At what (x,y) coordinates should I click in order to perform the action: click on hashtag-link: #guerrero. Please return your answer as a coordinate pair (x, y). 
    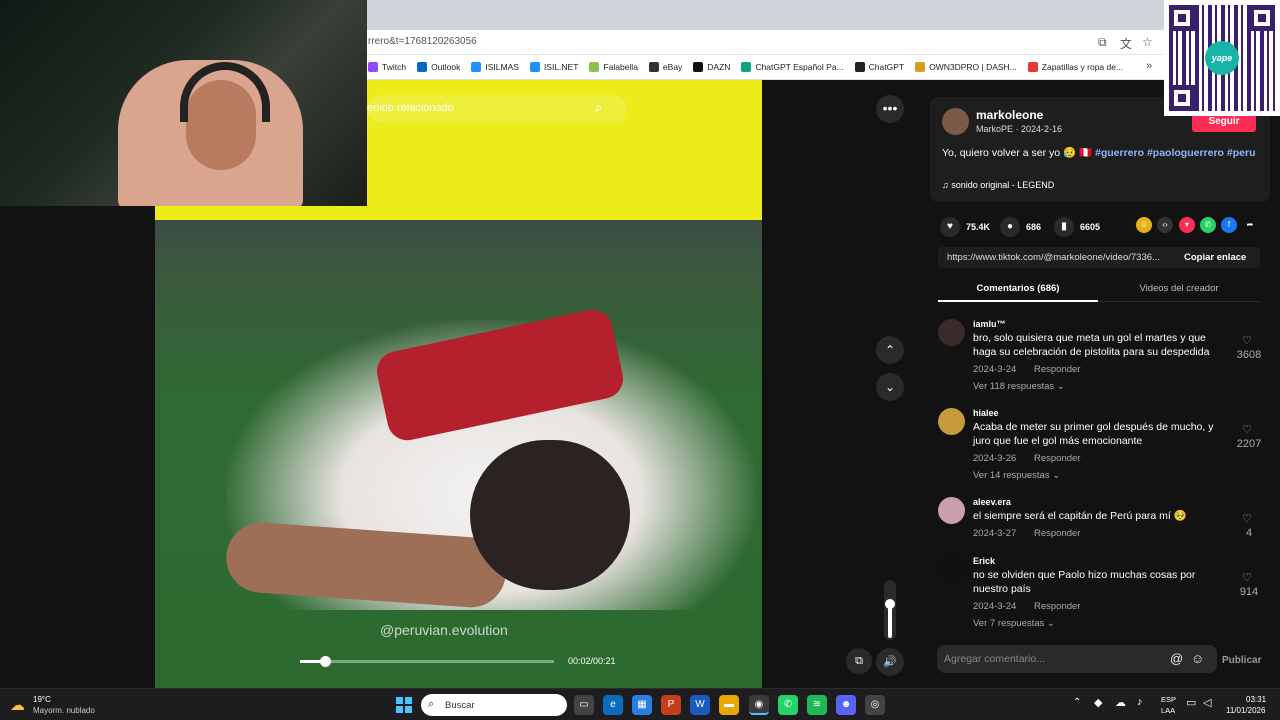
    Looking at the image, I should click on (1119, 153).